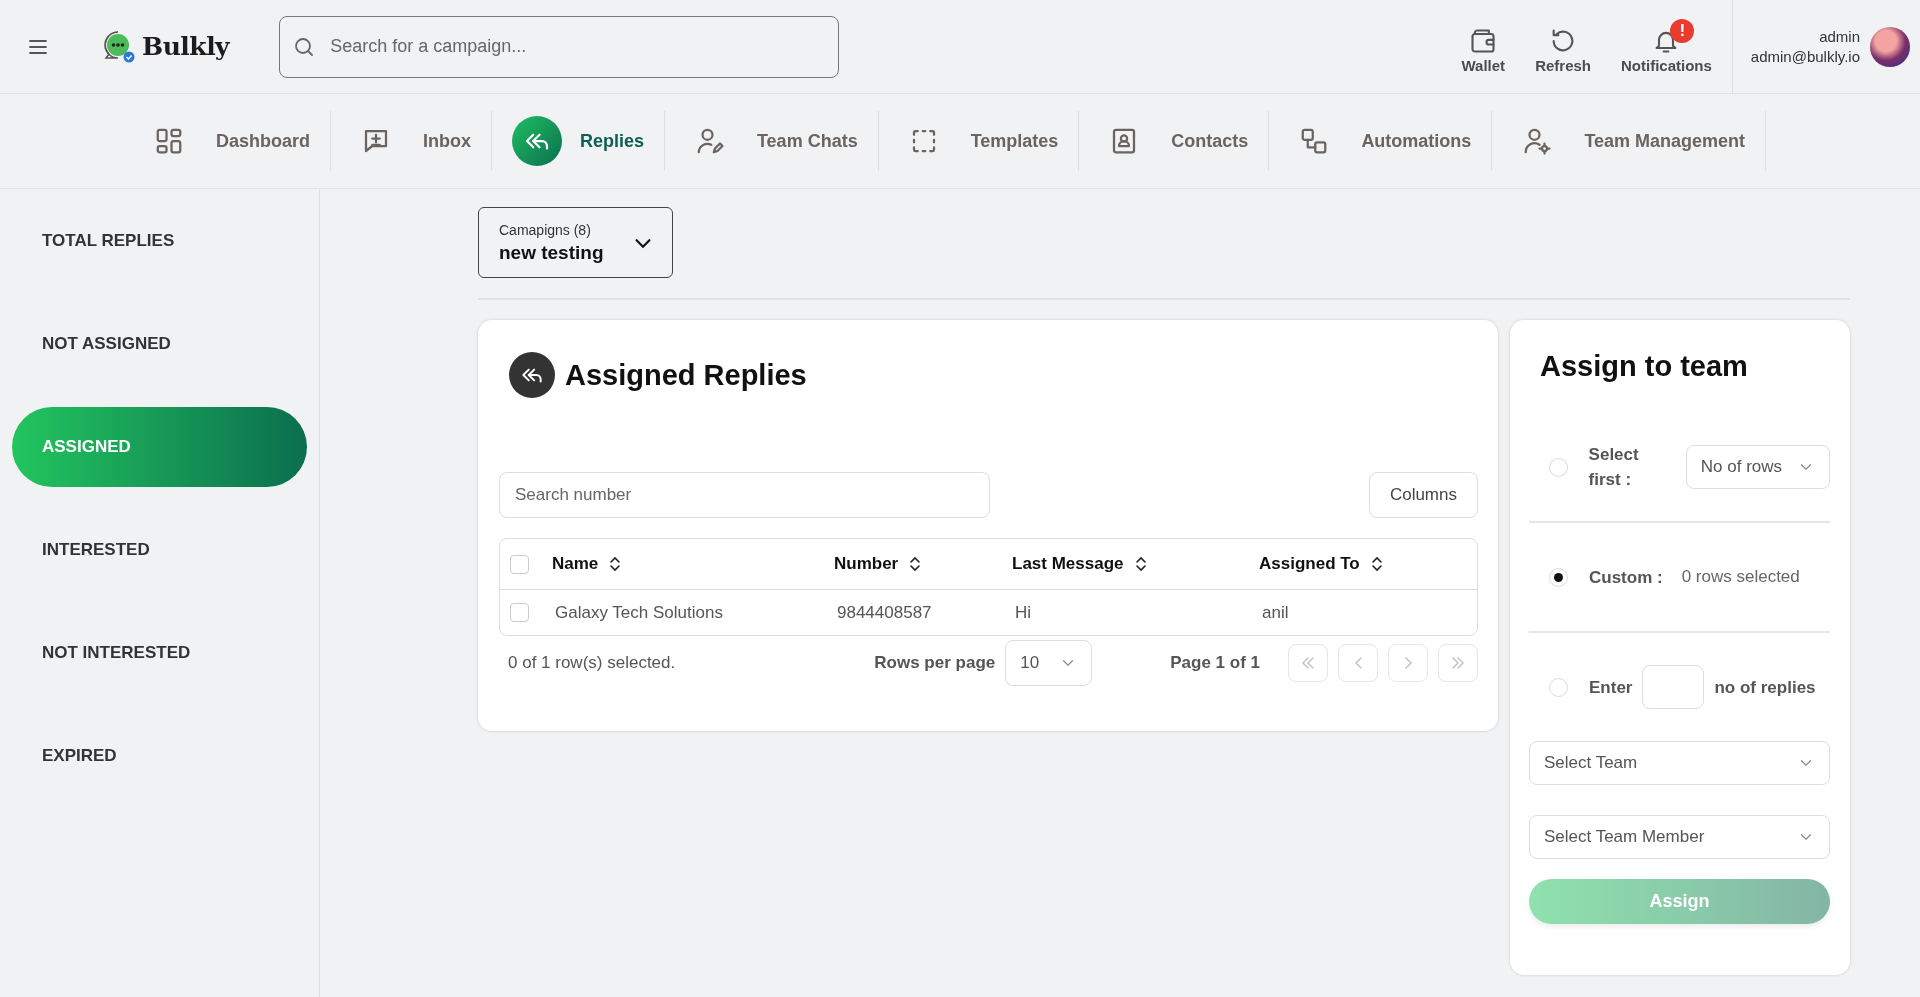 This screenshot has width=1920, height=997. What do you see at coordinates (578, 141) in the screenshot?
I see `nav-tab: Replies` at bounding box center [578, 141].